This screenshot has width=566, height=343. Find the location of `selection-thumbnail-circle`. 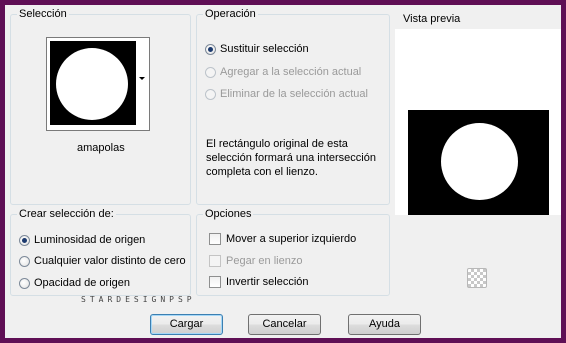

selection-thumbnail-circle is located at coordinates (92, 84).